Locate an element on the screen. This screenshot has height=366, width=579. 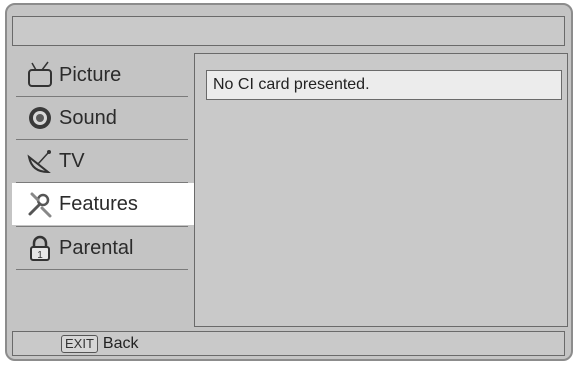
tv-icon is located at coordinates (40, 75).